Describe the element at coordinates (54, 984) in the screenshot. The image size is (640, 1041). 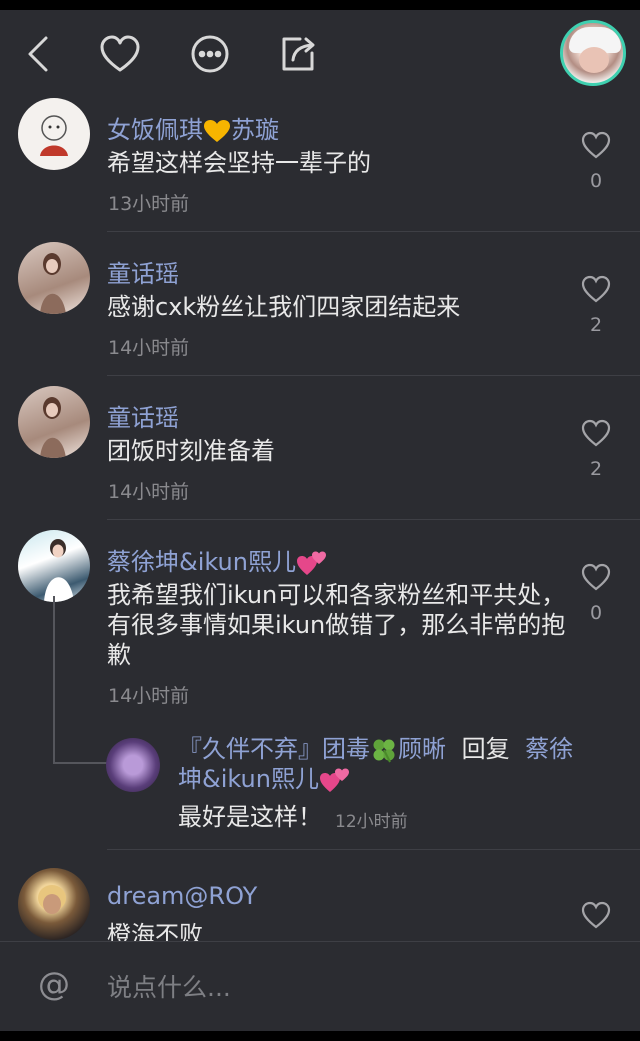
I see `at-mention-icon: @` at that location.